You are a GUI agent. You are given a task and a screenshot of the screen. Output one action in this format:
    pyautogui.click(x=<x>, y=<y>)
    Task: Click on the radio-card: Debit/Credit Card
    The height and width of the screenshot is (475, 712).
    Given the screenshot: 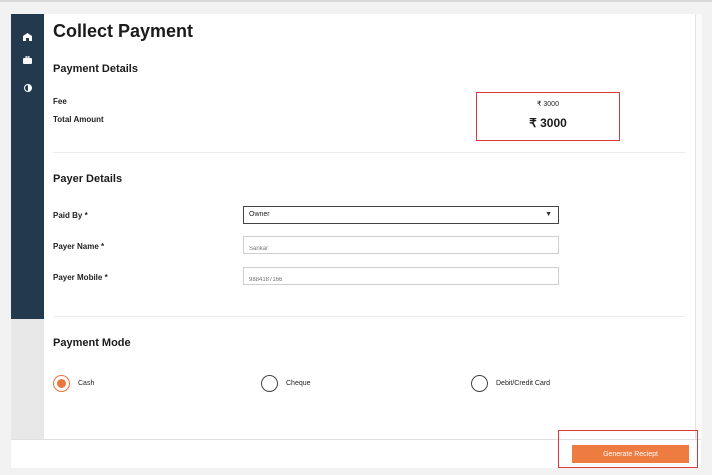 What is the action you would take?
    pyautogui.click(x=510, y=383)
    